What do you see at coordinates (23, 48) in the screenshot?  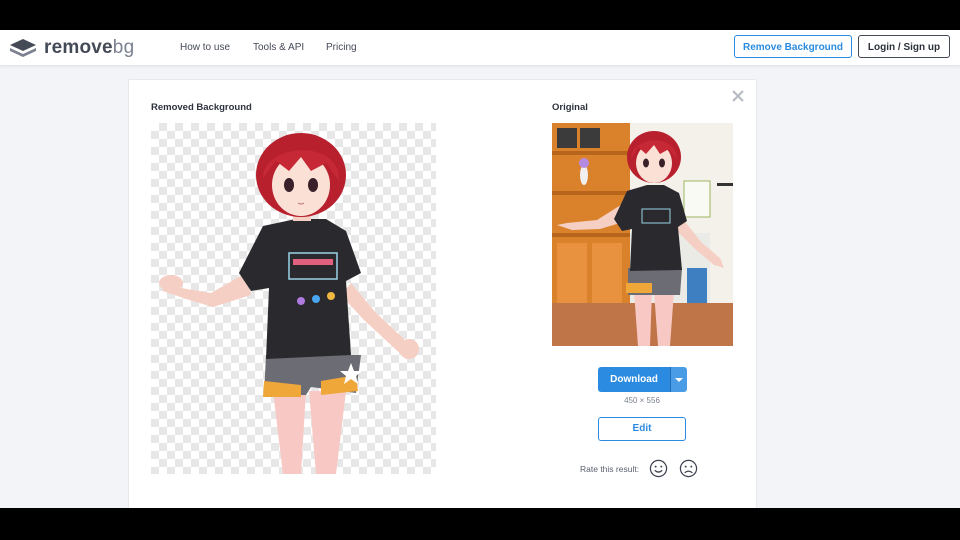 I see `removebg-logo-icon` at bounding box center [23, 48].